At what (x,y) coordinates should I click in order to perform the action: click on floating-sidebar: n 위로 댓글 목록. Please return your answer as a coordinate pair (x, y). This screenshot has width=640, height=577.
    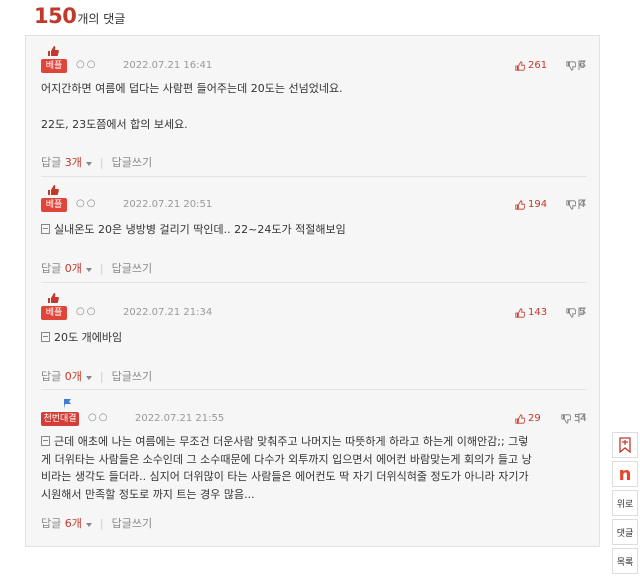
    Looking at the image, I should click on (626, 504).